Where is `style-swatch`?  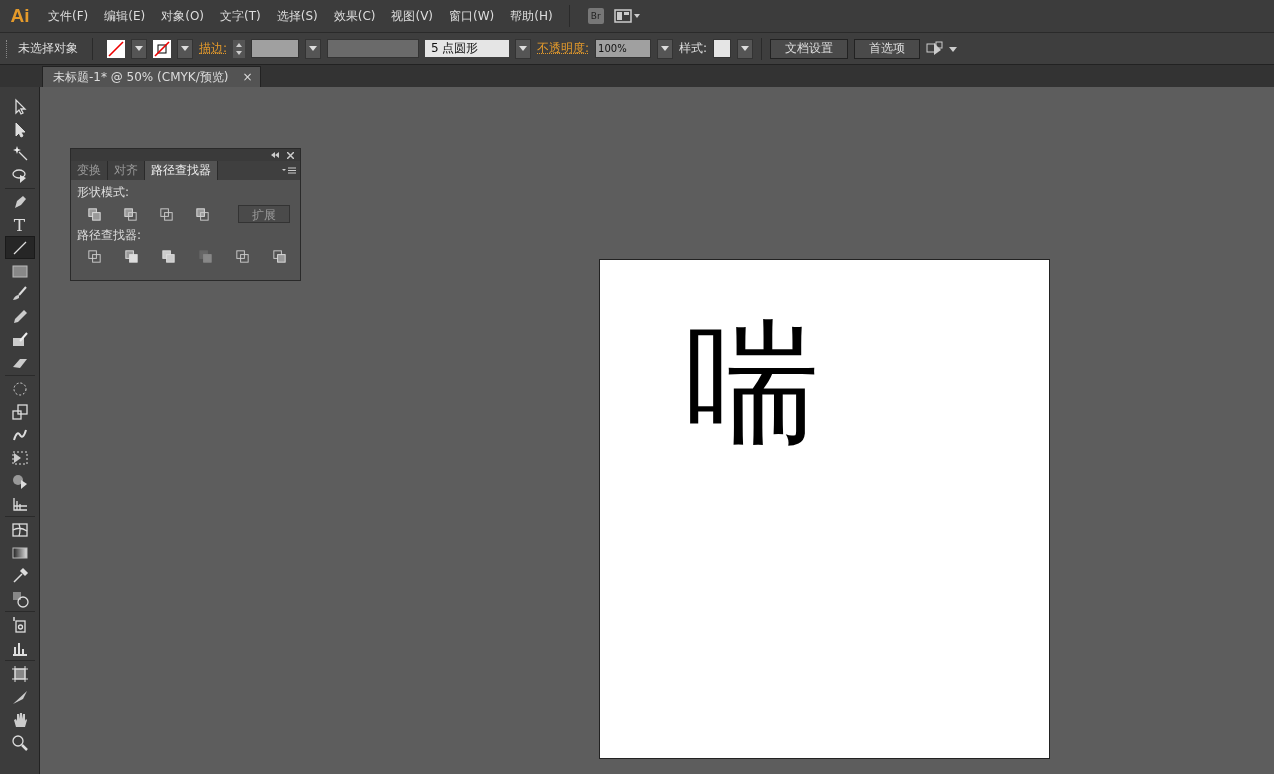 style-swatch is located at coordinates (722, 48).